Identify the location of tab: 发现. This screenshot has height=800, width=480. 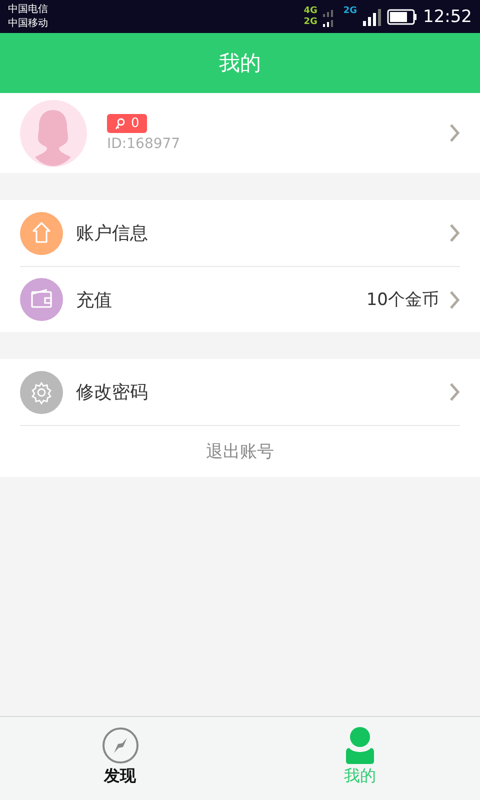
(120, 758).